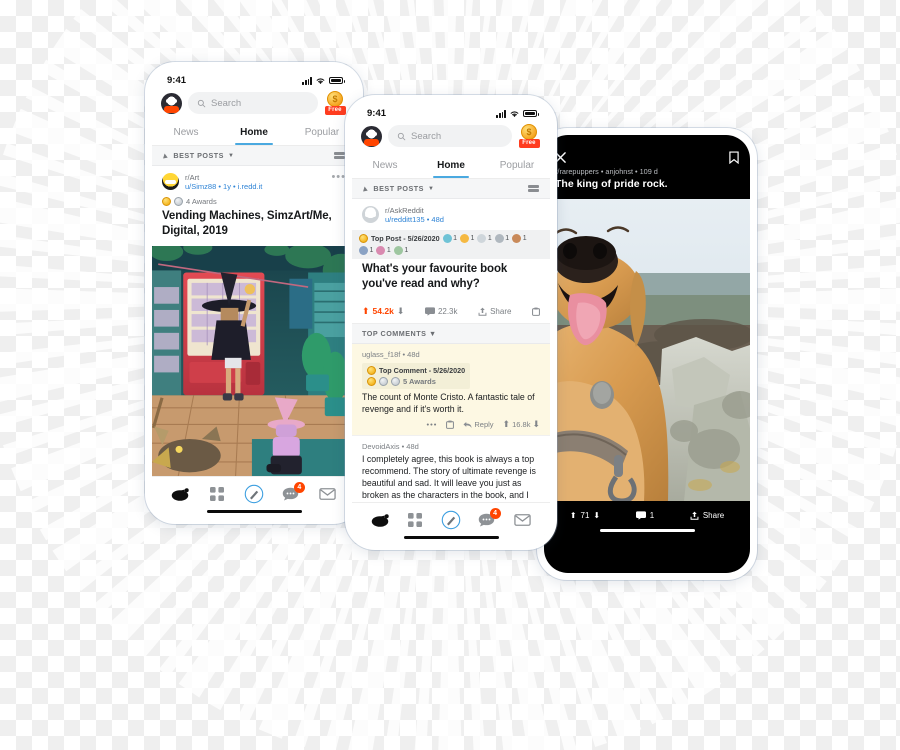 The width and height of the screenshot is (900, 750). What do you see at coordinates (585, 515) in the screenshot?
I see `vote-group: ⬆ 71 ⬇` at bounding box center [585, 515].